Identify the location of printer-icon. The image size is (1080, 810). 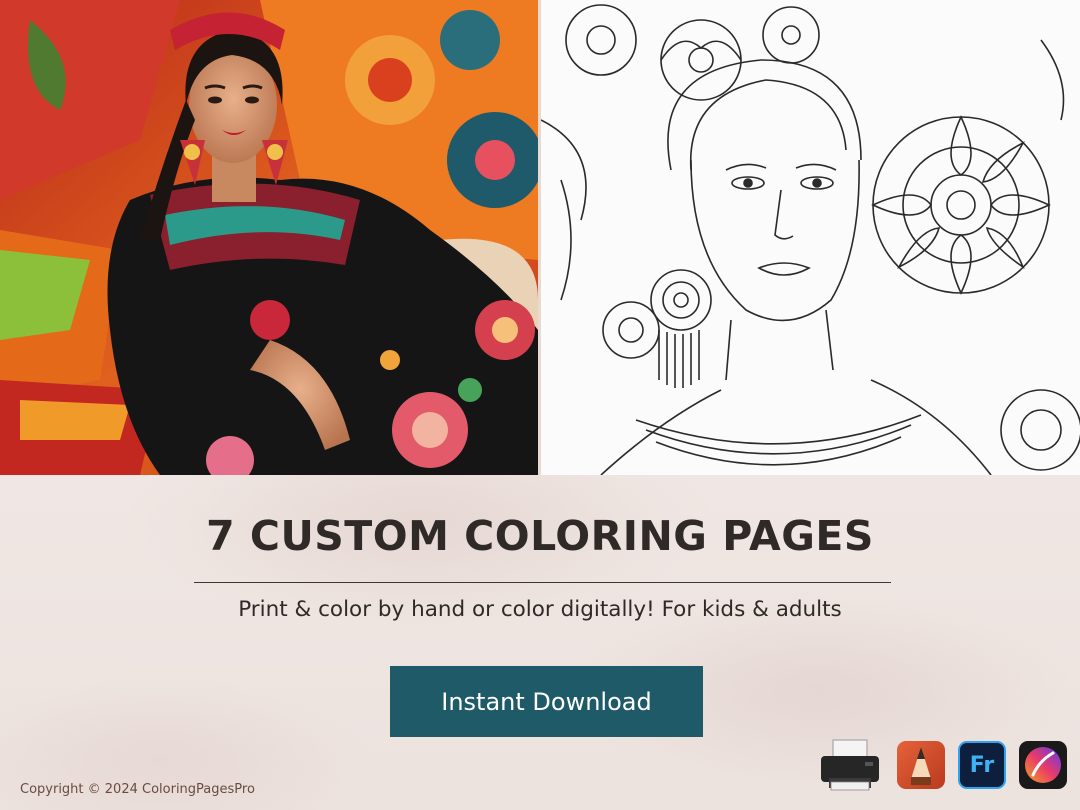
(850, 766).